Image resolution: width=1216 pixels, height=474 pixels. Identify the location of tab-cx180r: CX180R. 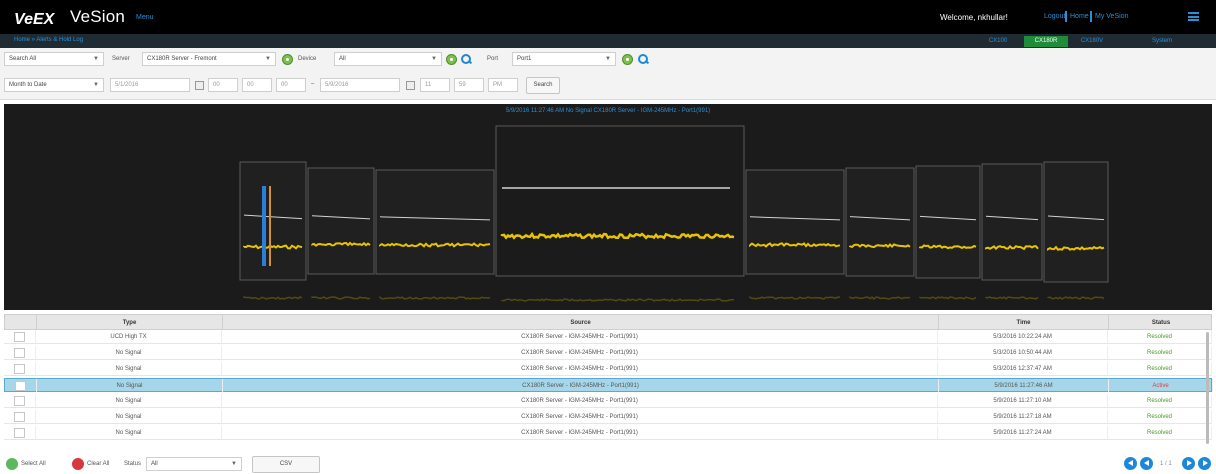
(1046, 41).